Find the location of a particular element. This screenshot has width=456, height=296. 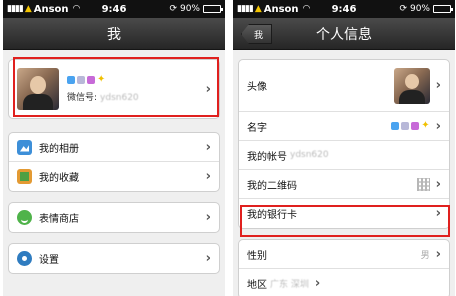

menu-group-settings: 设置 › is located at coordinates (114, 258).